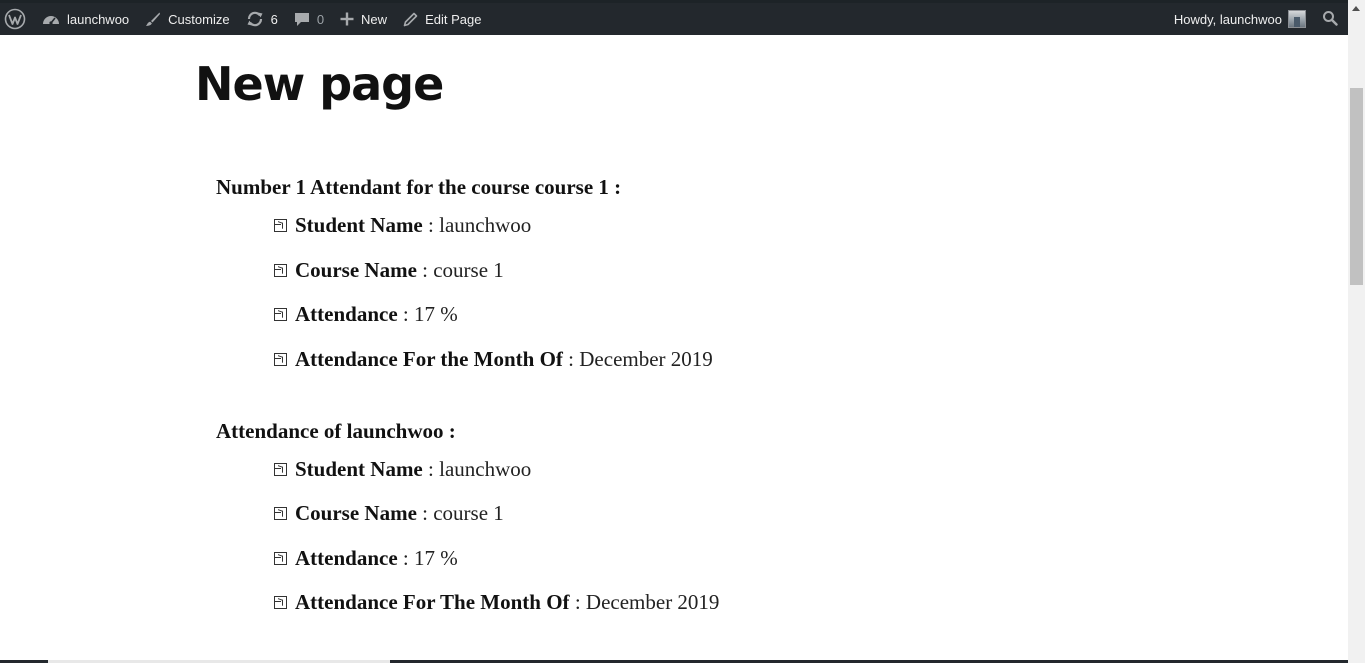  I want to click on admin-bar-left: launchwoo Customize 6 0 New Edit Page, so click(244, 19).